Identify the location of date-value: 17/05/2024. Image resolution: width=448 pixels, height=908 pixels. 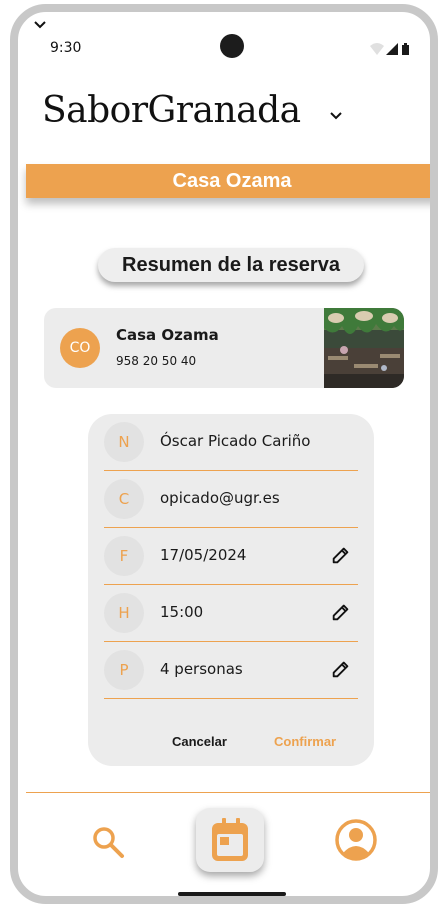
(203, 555).